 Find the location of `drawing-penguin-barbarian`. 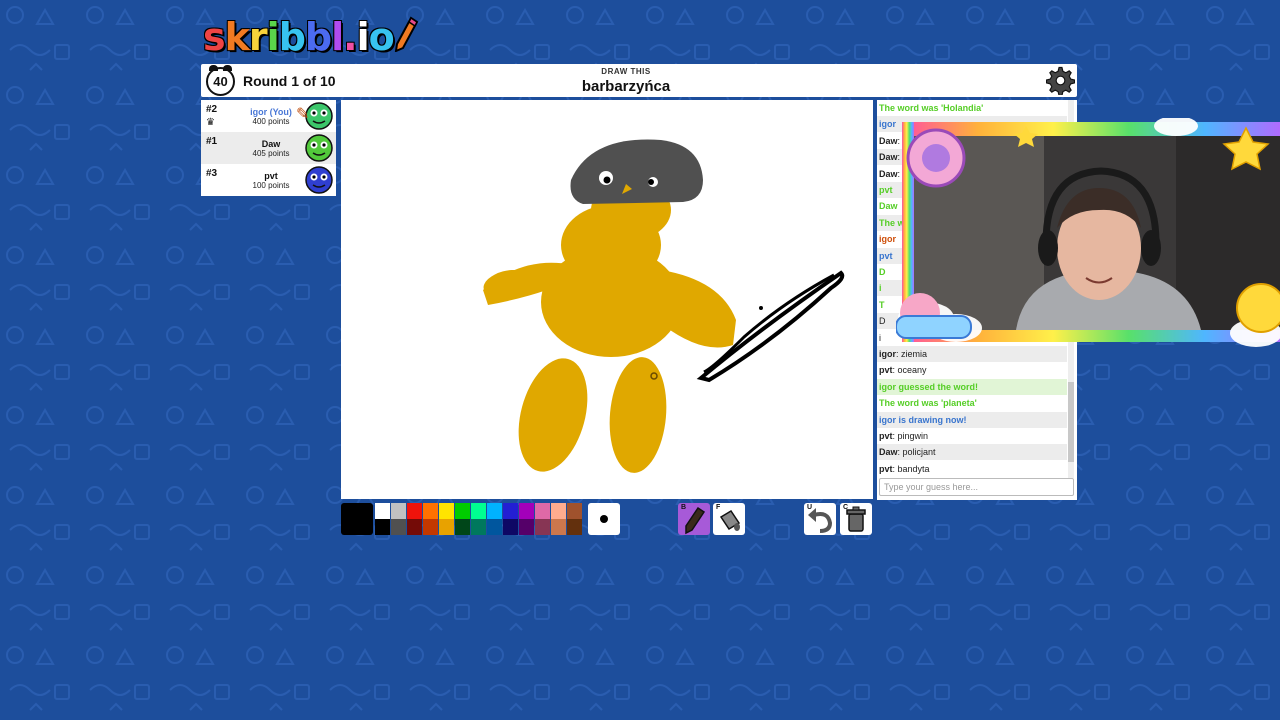

drawing-penguin-barbarian is located at coordinates (664, 306).